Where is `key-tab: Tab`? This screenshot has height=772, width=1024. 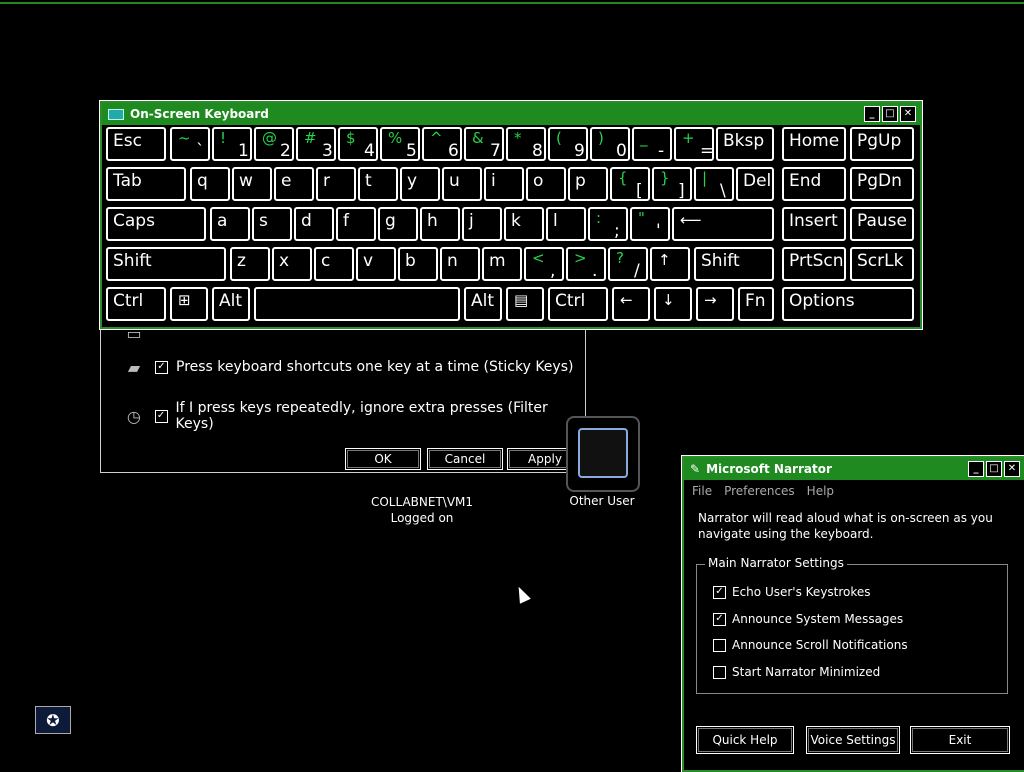 key-tab: Tab is located at coordinates (146, 184).